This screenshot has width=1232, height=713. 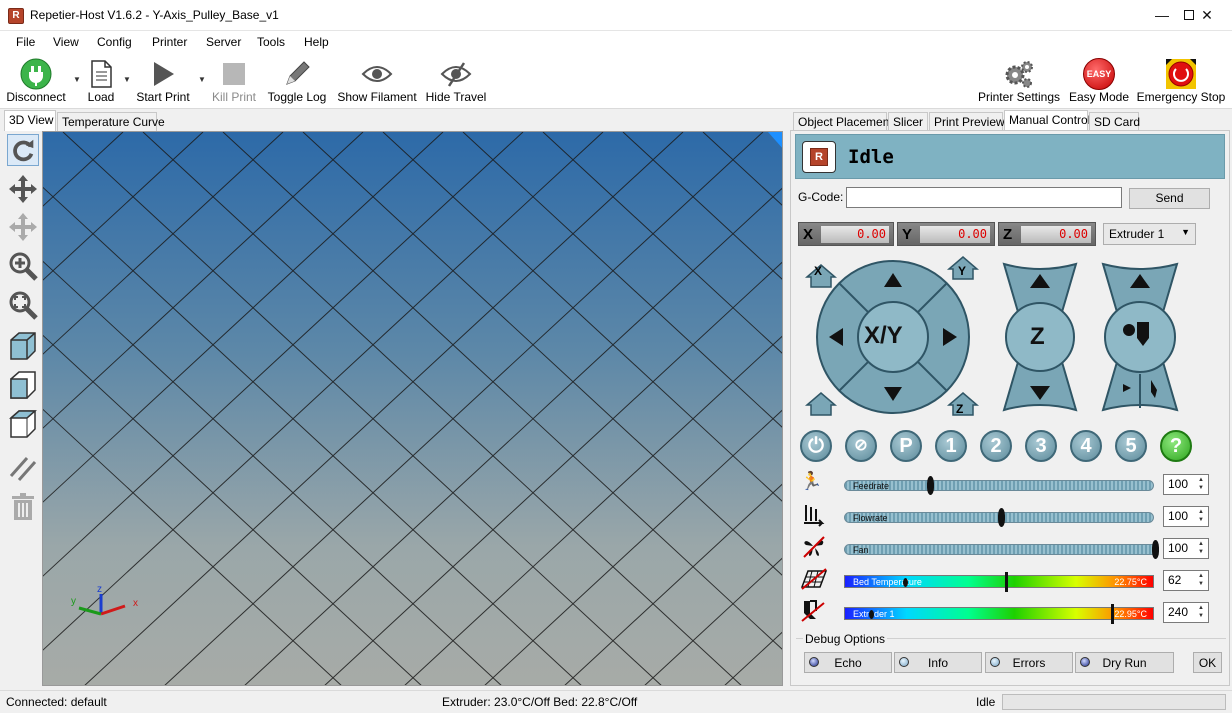 I want to click on toggle-log-button: Toggle Log, so click(x=297, y=83).